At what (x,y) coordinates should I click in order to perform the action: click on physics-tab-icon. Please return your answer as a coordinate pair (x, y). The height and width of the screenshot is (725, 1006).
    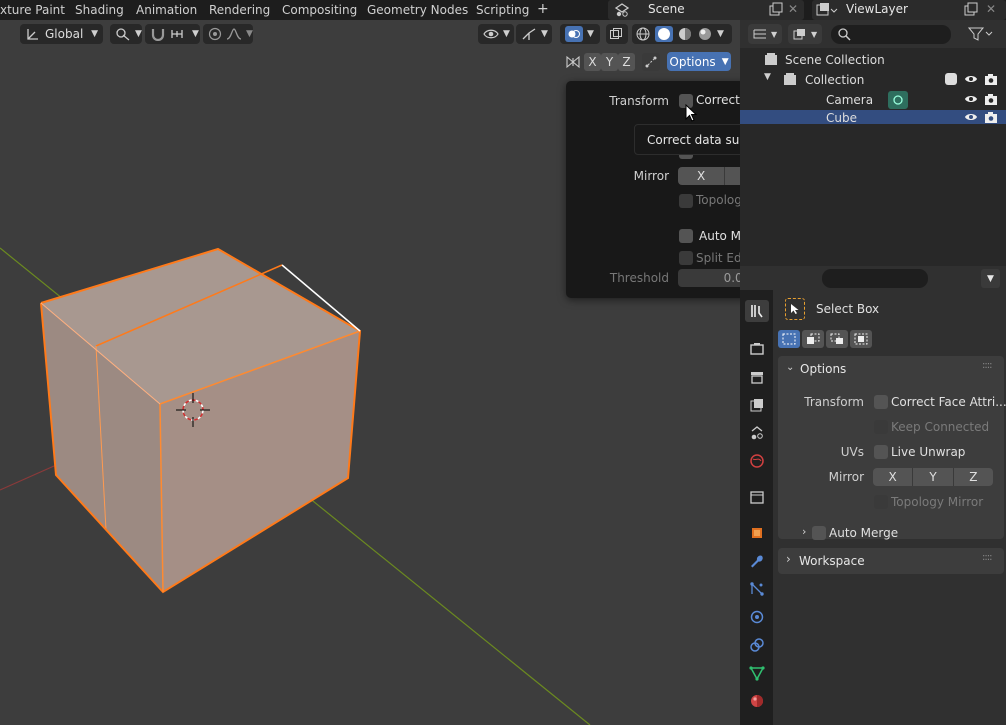
    Looking at the image, I should click on (757, 617).